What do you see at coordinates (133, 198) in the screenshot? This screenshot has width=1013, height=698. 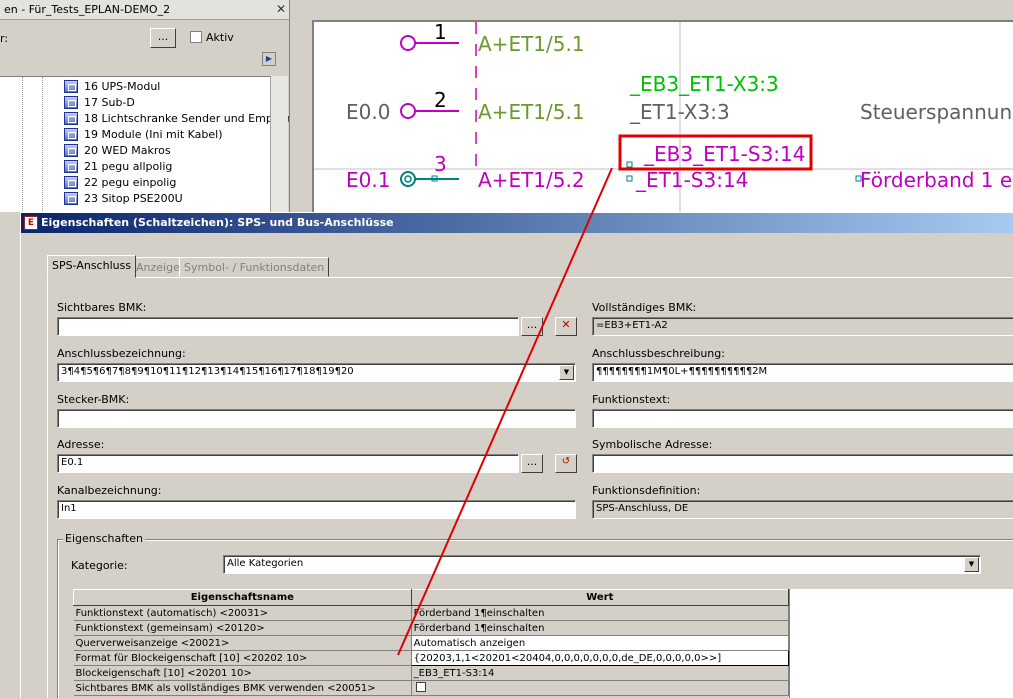 I see `tree-item-label: 23 Sitop PSE200U` at bounding box center [133, 198].